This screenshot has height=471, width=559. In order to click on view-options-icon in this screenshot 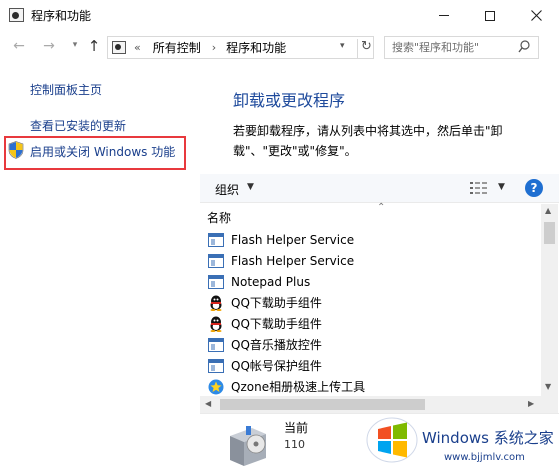, I will do `click(479, 188)`.